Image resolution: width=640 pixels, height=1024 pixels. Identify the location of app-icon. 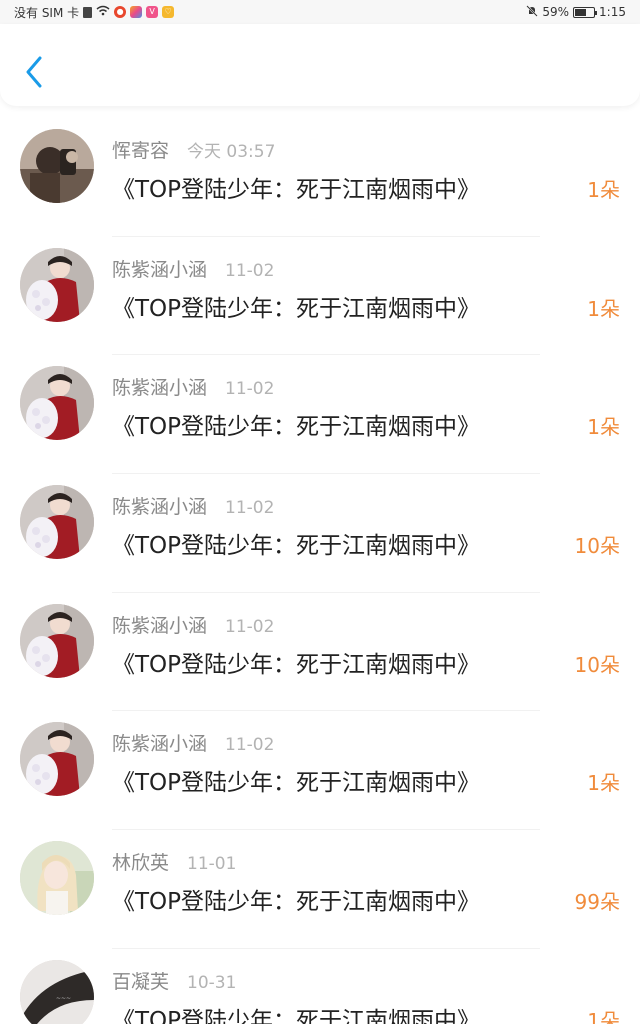
(136, 12).